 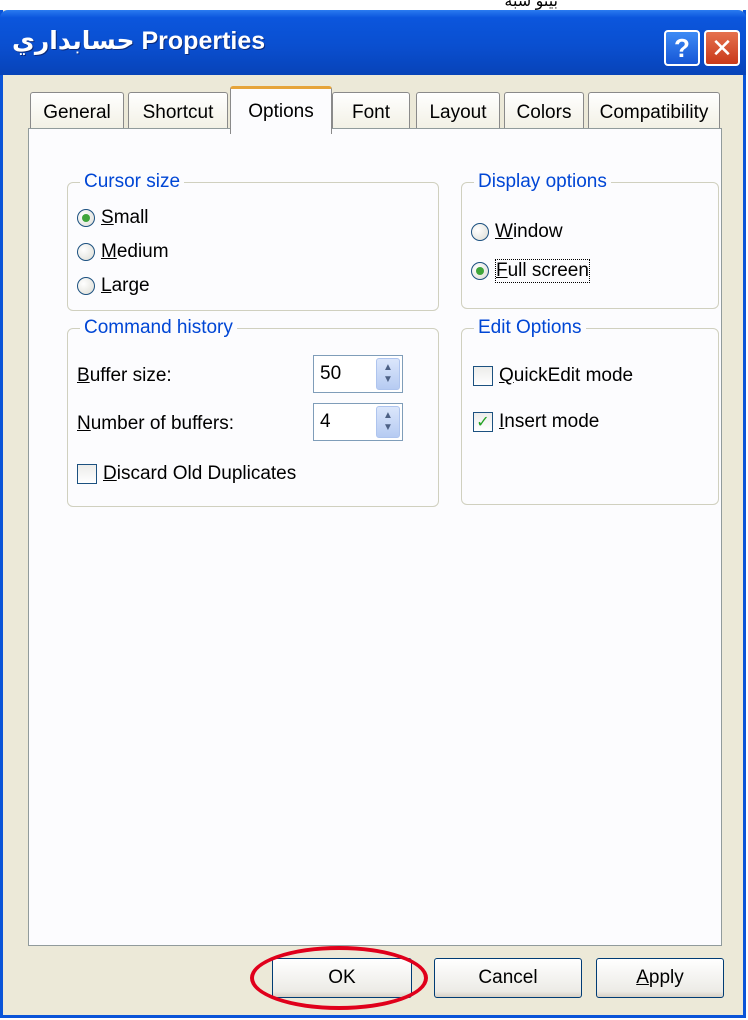 I want to click on num-buffers-label: Number of buffers:, so click(x=156, y=423).